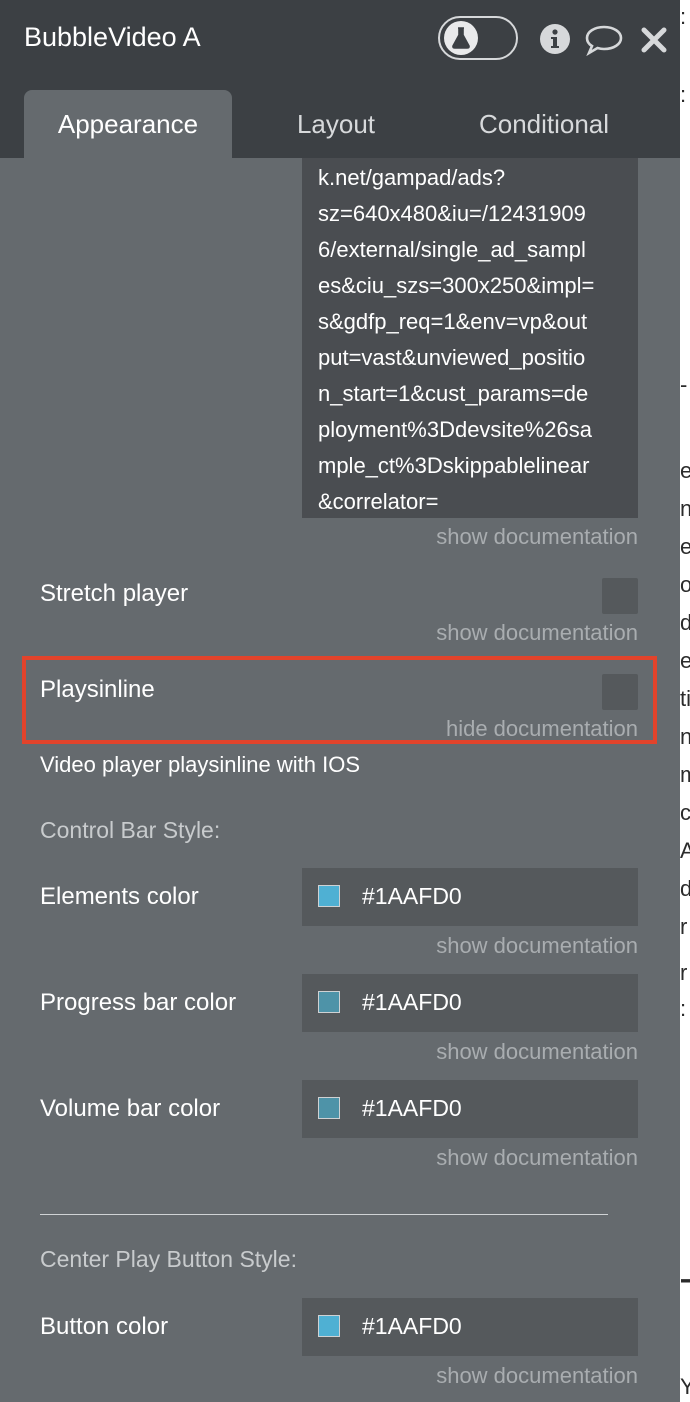  Describe the element at coordinates (685, 812) in the screenshot. I see `bg-text-fragment: c` at that location.